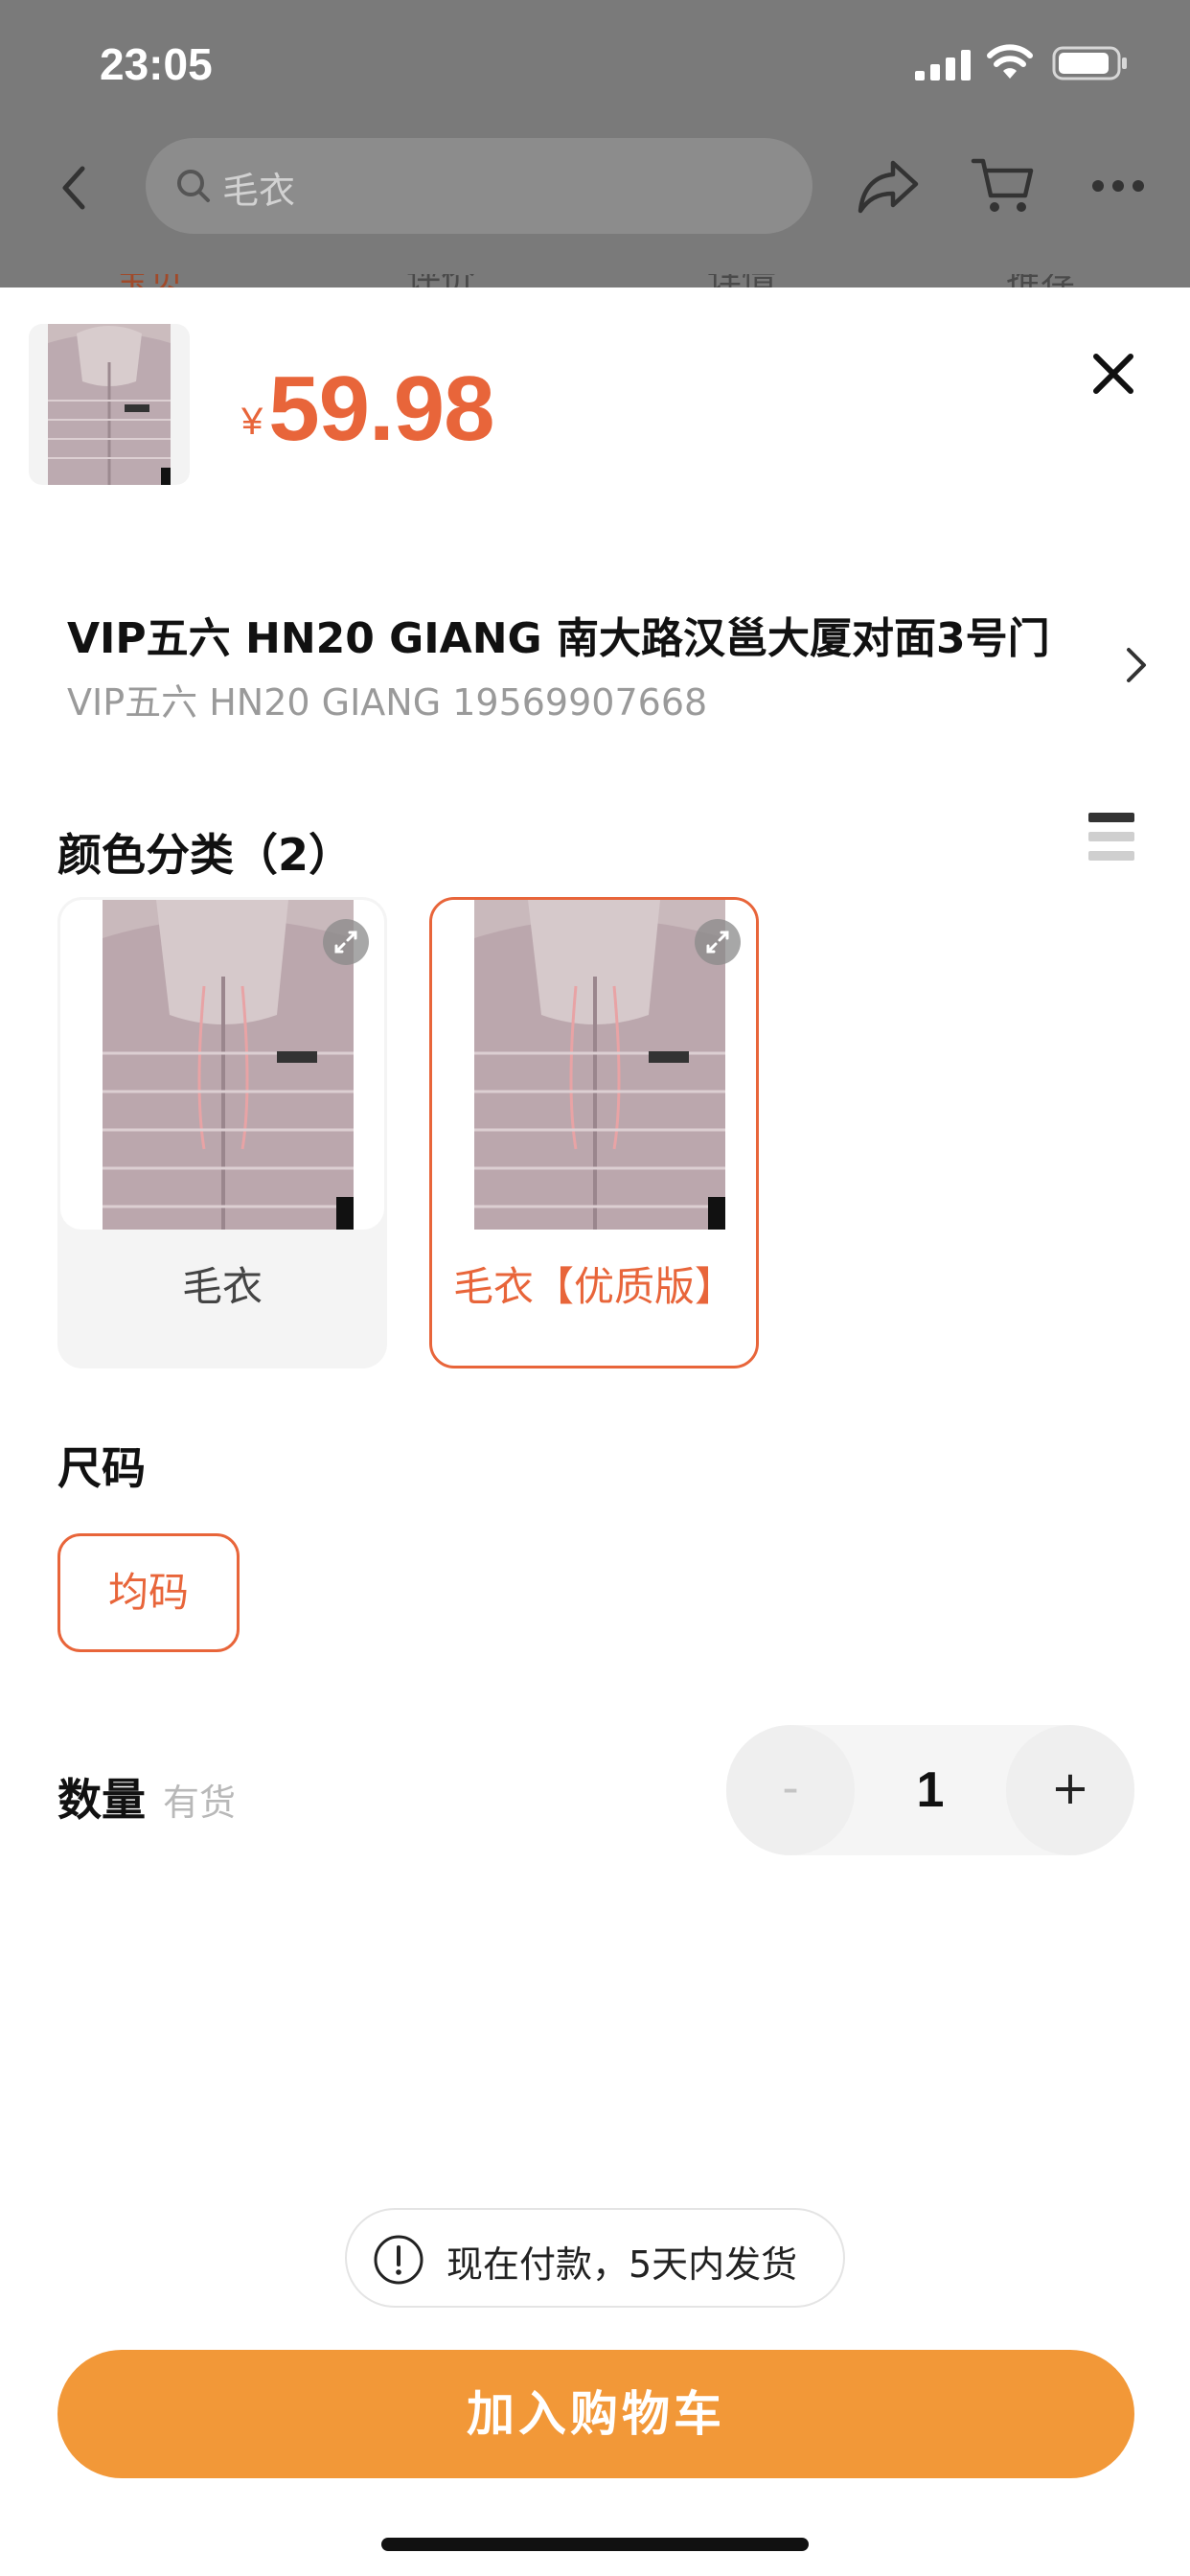  I want to click on close-icon, so click(1113, 374).